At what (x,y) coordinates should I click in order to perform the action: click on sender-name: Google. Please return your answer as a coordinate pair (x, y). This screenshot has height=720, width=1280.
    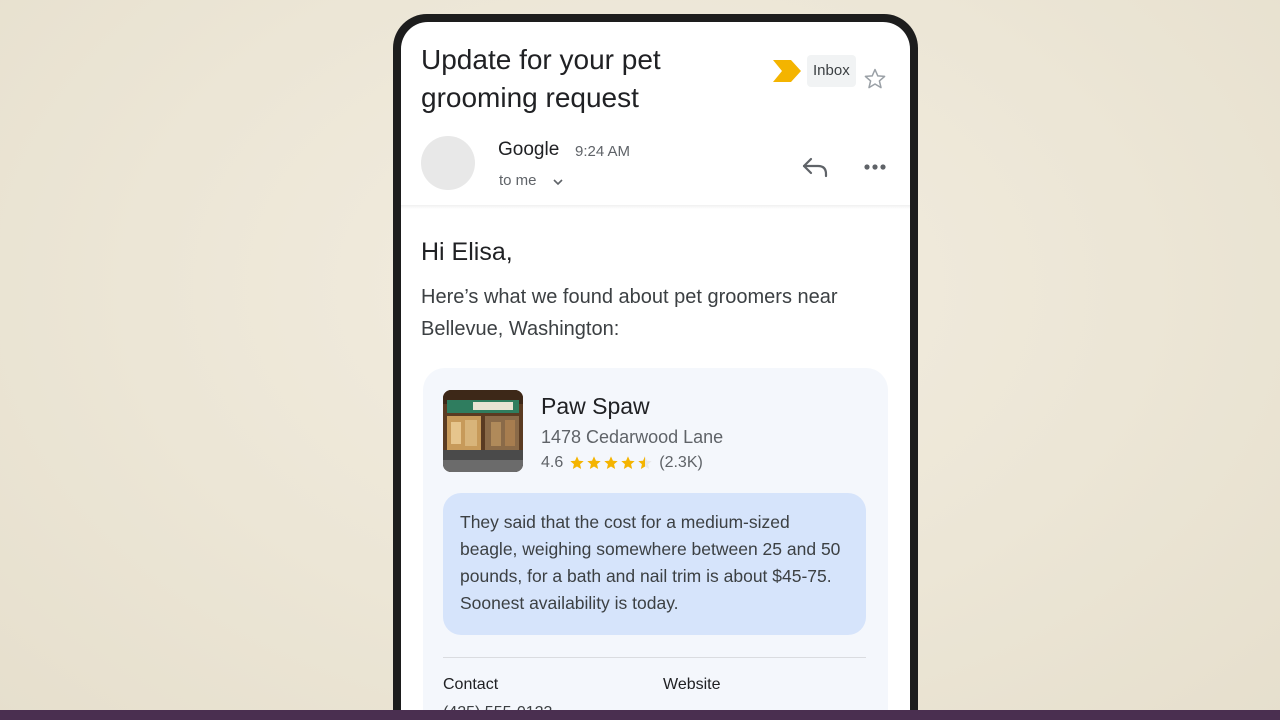
    Looking at the image, I should click on (528, 150).